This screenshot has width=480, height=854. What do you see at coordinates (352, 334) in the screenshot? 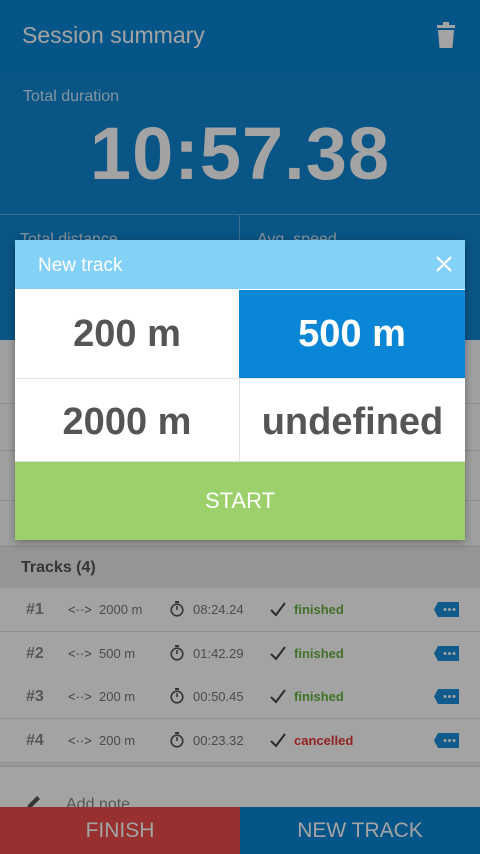
I see `option-500m: 500 m` at bounding box center [352, 334].